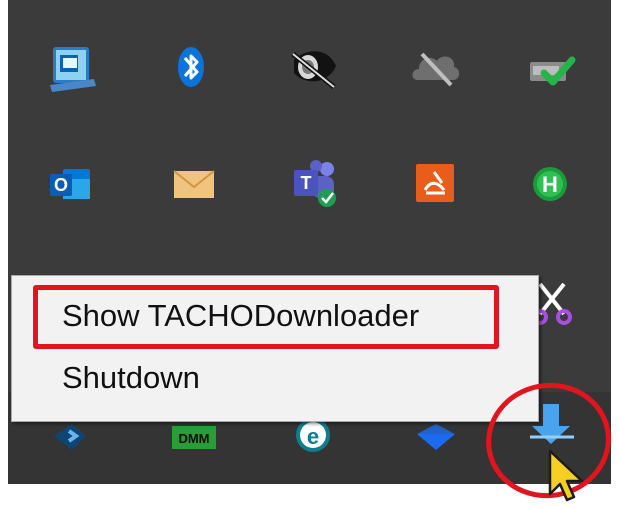 The image size is (619, 508). Describe the element at coordinates (72, 184) in the screenshot. I see `outlook-icon: O` at that location.